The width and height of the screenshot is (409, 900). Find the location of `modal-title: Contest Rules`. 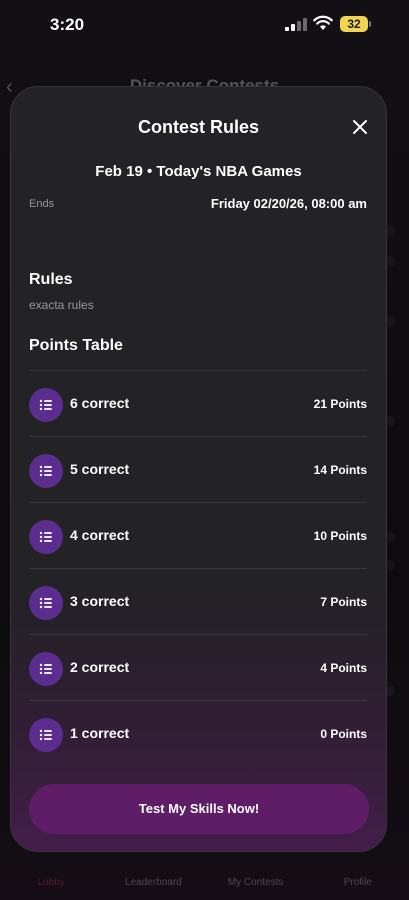

modal-title: Contest Rules is located at coordinates (198, 127).